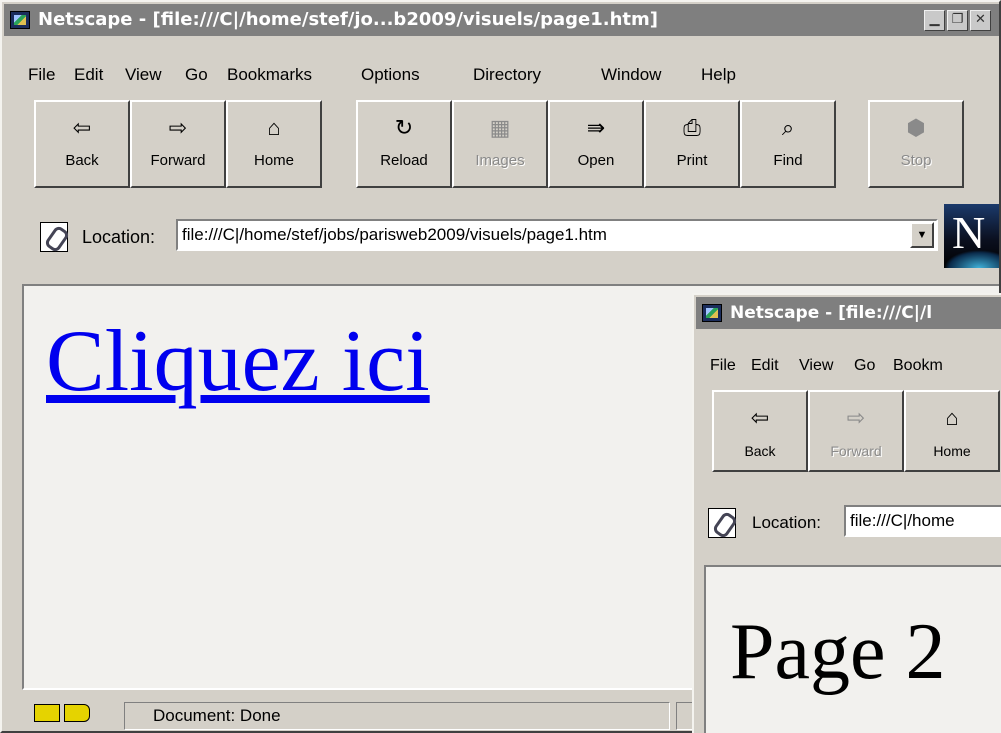  What do you see at coordinates (596, 160) in the screenshot?
I see `open-label: Open` at bounding box center [596, 160].